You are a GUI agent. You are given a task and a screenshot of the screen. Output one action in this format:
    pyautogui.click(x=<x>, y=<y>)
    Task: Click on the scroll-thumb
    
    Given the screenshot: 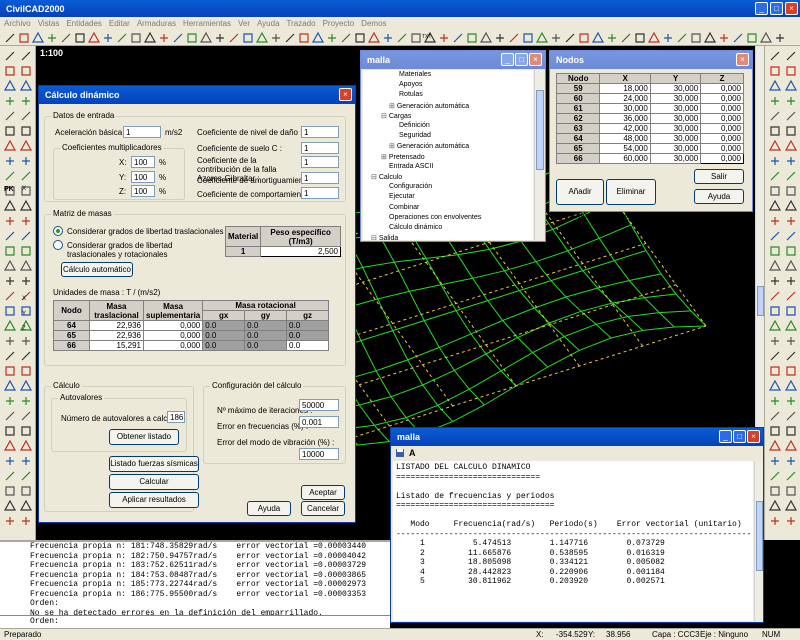 What is the action you would take?
    pyautogui.click(x=759, y=536)
    